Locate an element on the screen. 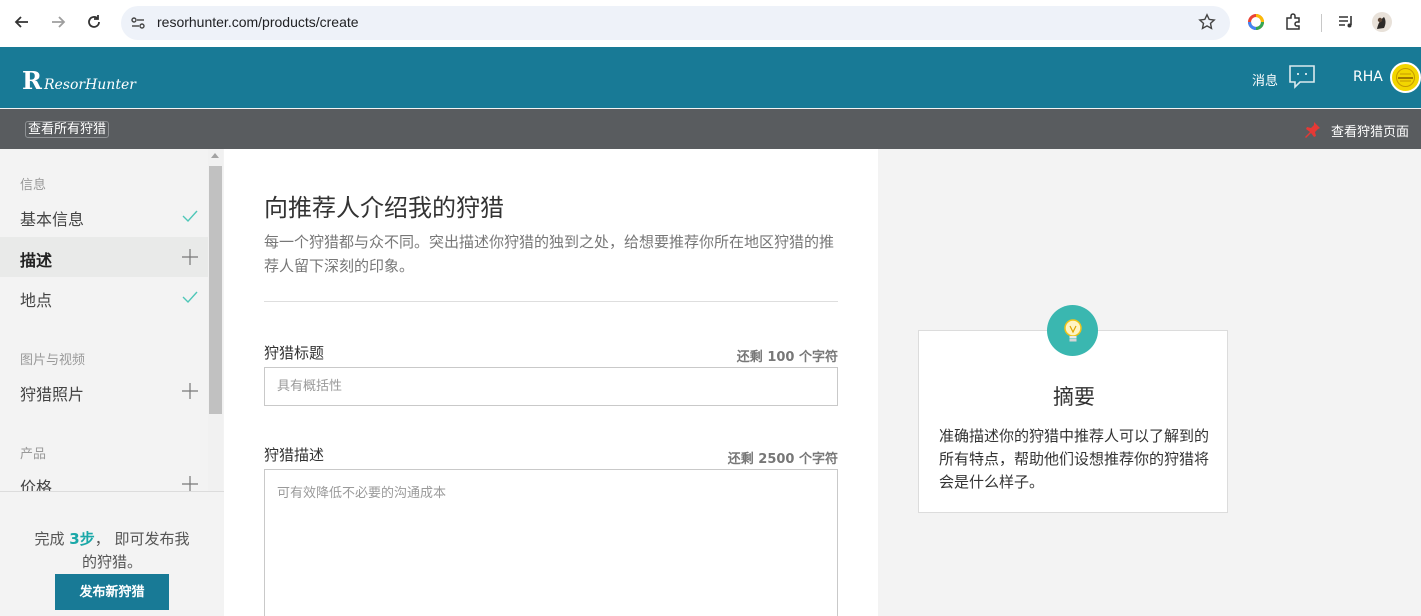  page-title: 向推荐人介绍我的狩猎 is located at coordinates (384, 208).